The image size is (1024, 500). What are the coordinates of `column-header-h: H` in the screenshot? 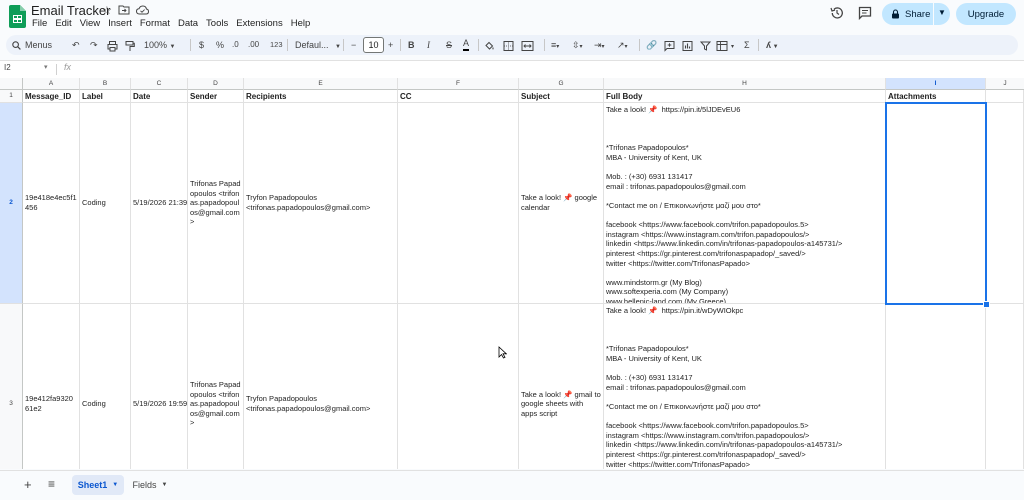 It's located at (745, 84).